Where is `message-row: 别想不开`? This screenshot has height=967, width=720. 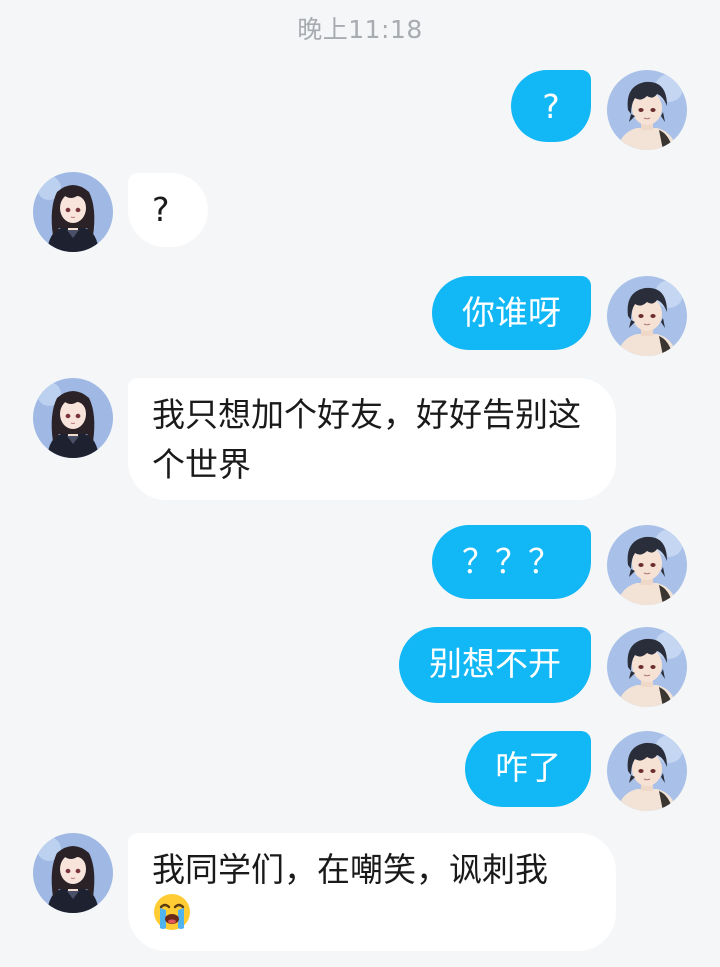
message-row: 别想不开 is located at coordinates (360, 667).